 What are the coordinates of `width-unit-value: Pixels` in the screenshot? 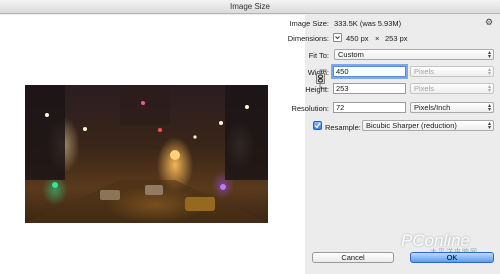 It's located at (424, 71).